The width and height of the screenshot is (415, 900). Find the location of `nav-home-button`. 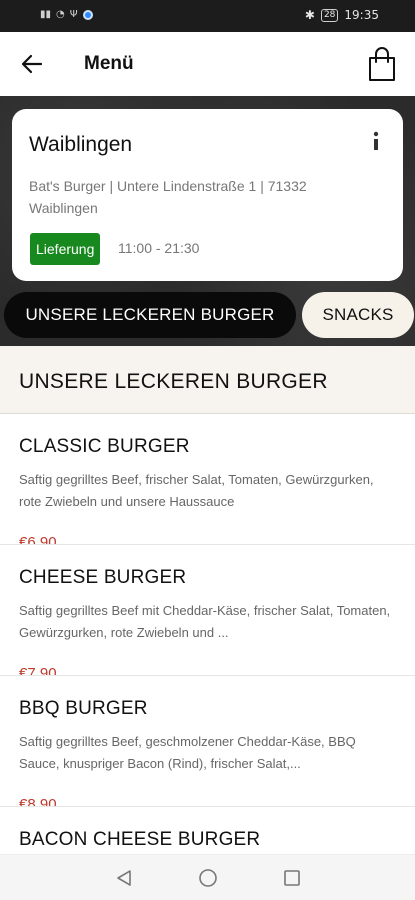

nav-home-button is located at coordinates (208, 878).